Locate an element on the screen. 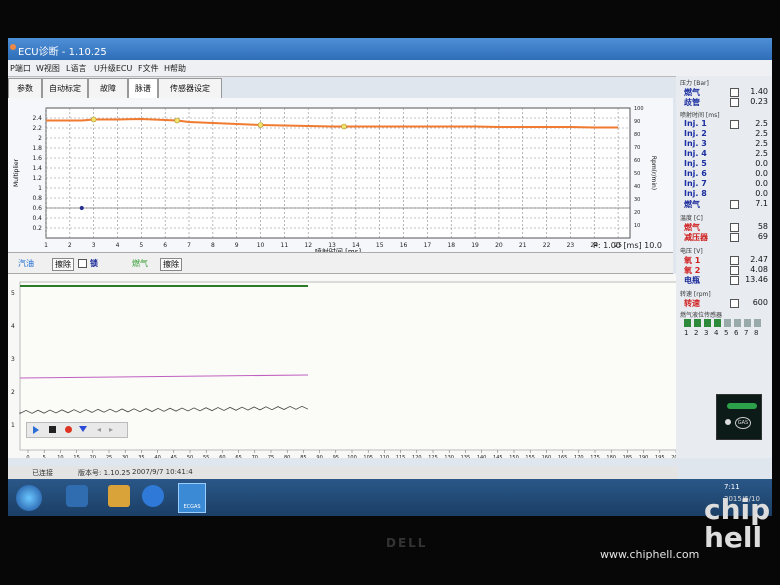 This screenshot has width=780, height=585. media-player-icon is located at coordinates (77, 496).